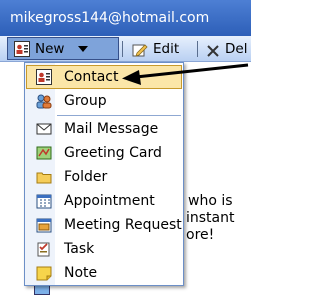 The height and width of the screenshot is (295, 320). What do you see at coordinates (166, 49) in the screenshot?
I see `edit-button-label: Edit` at bounding box center [166, 49].